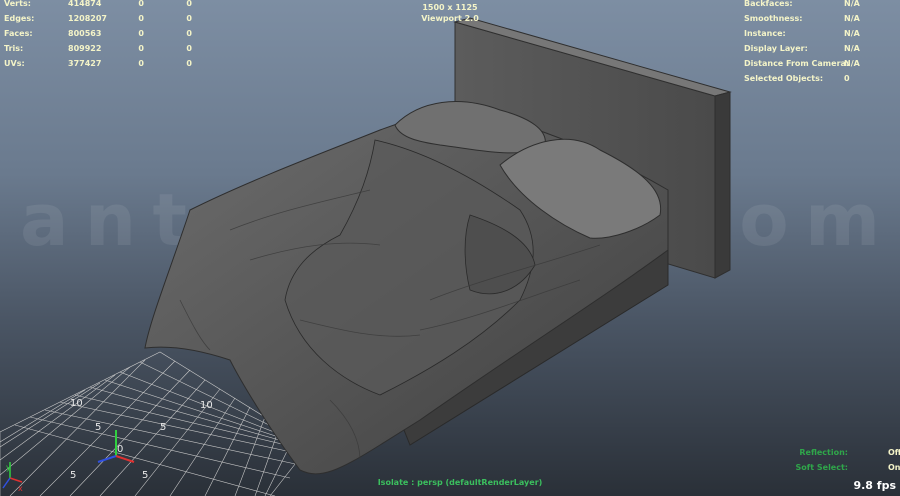 The height and width of the screenshot is (496, 900). I want to click on svg-text: y, so click(8, 467).